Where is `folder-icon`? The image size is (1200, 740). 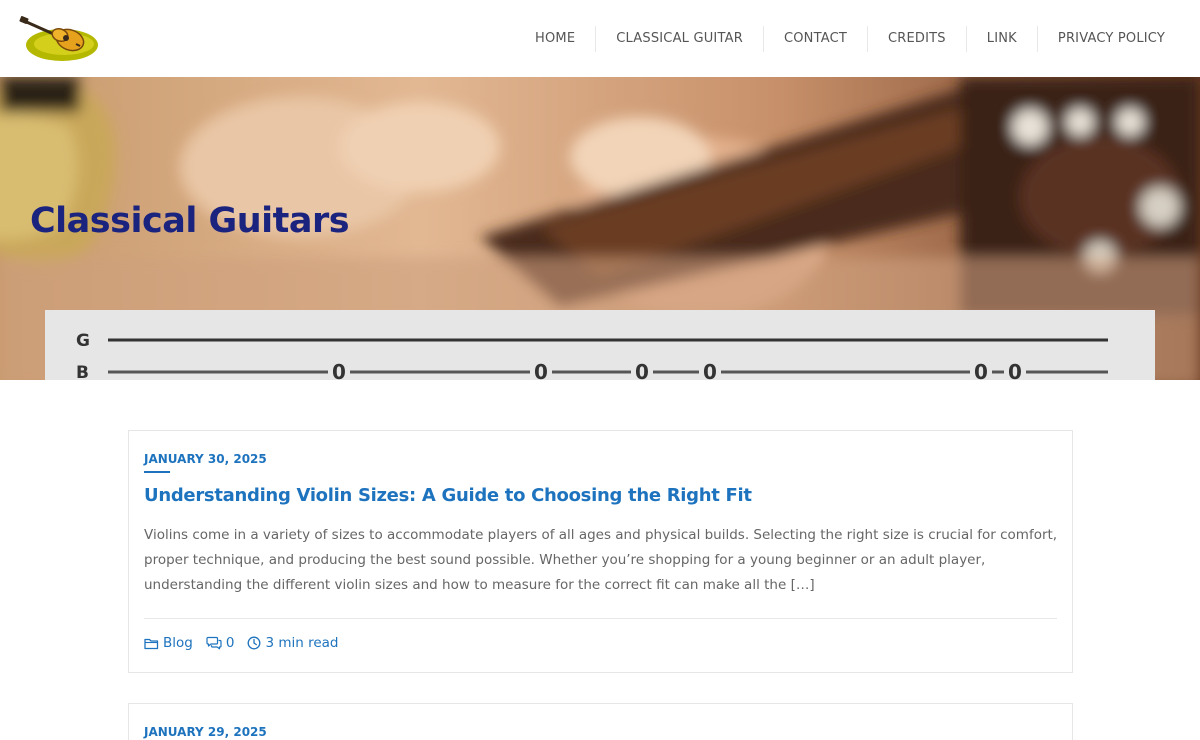 folder-icon is located at coordinates (151, 643).